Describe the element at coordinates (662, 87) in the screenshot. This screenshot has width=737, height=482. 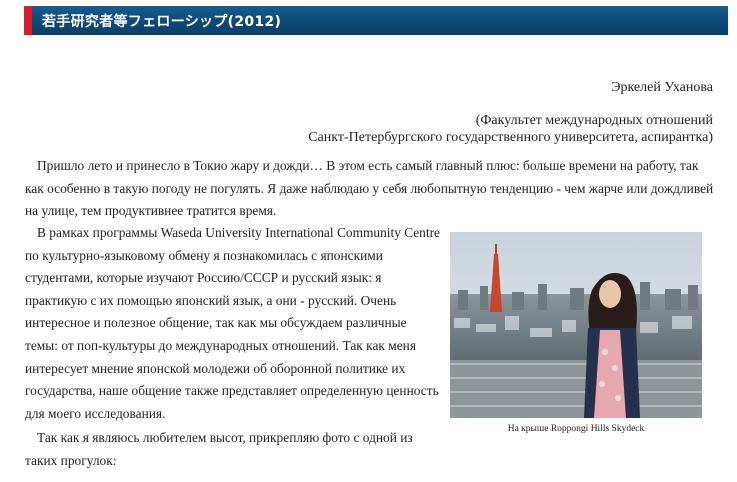
I see `author-name: Эркелей Уханова` at that location.